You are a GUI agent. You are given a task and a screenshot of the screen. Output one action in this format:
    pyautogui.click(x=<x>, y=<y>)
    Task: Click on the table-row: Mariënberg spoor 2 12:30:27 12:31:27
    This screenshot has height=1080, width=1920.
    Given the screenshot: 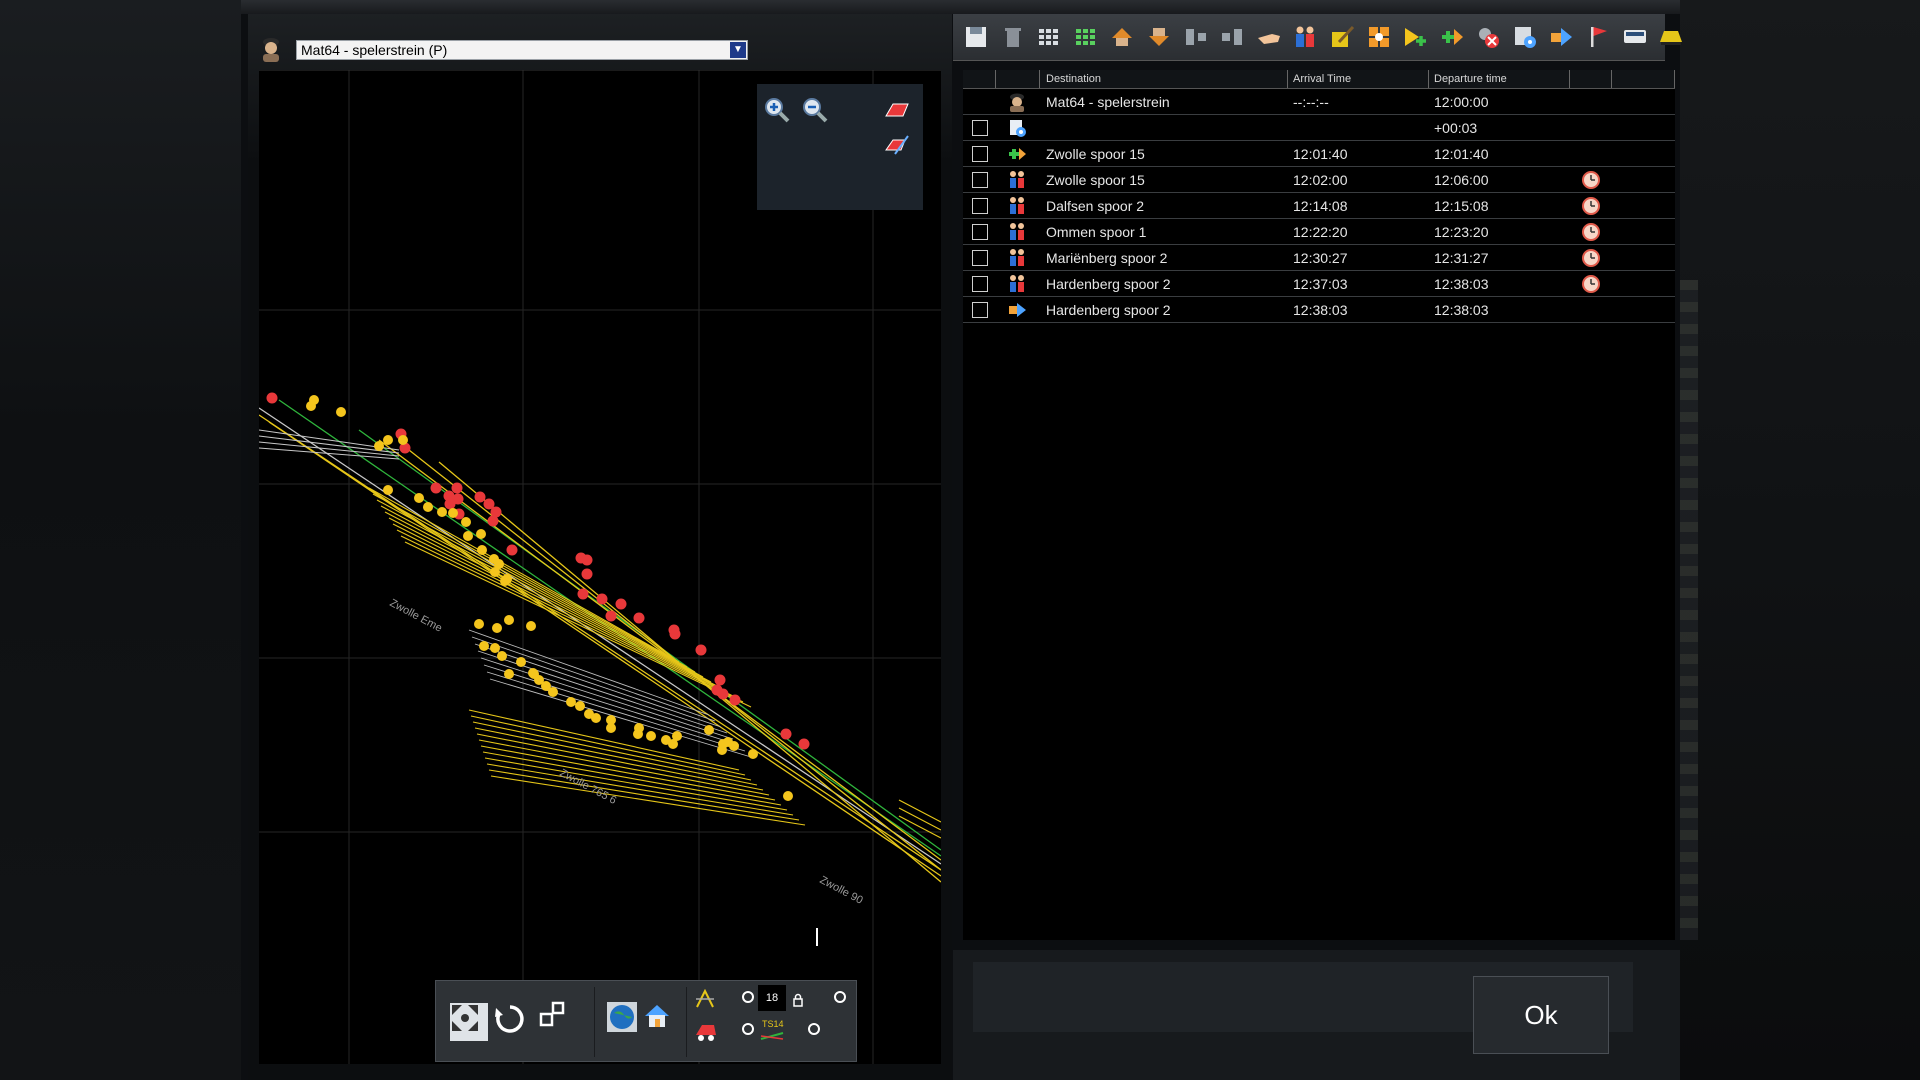 What is the action you would take?
    pyautogui.click(x=1319, y=258)
    